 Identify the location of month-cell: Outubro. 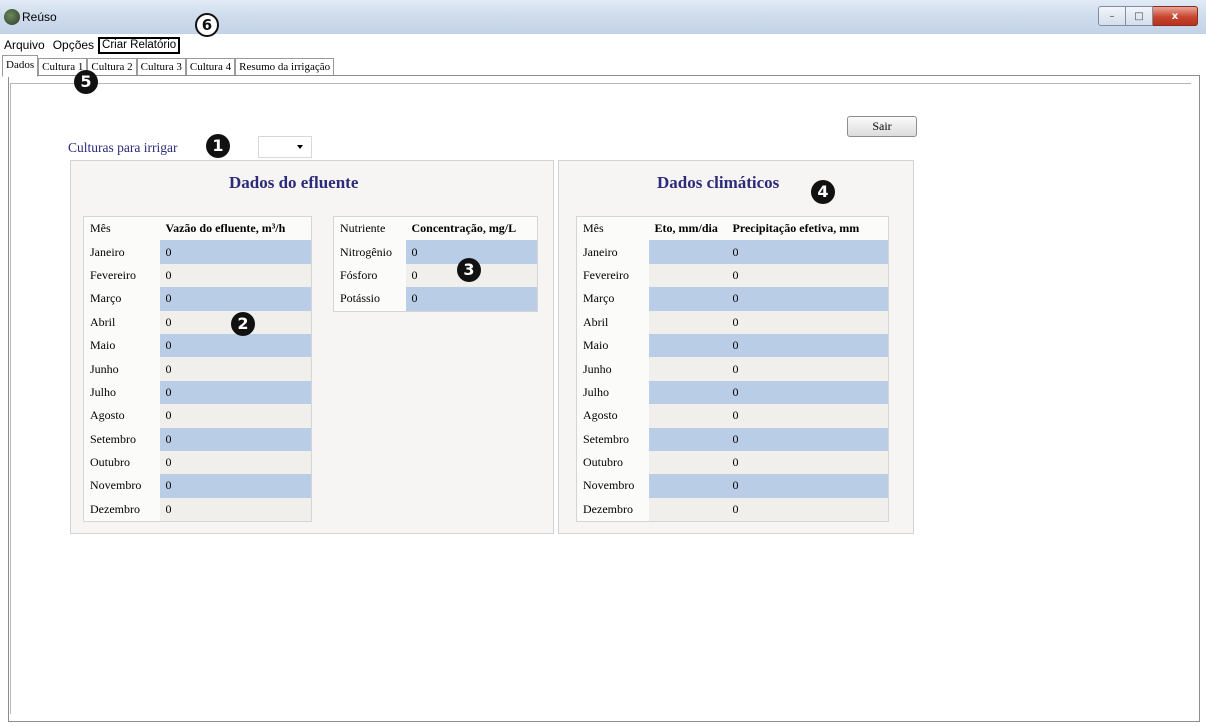
(110, 462).